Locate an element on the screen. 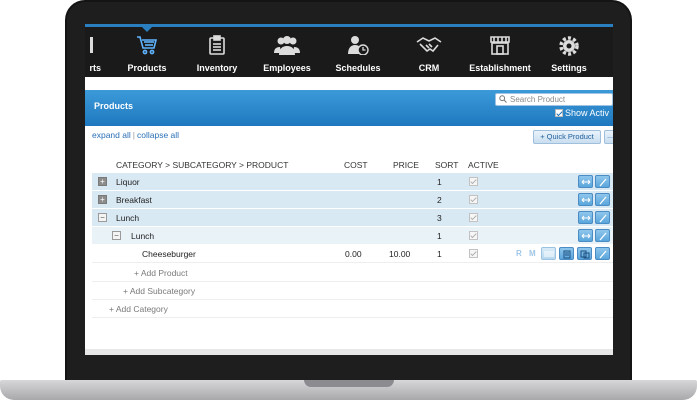 This screenshot has height=400, width=697. row-cost: 0.00 is located at coordinates (353, 254).